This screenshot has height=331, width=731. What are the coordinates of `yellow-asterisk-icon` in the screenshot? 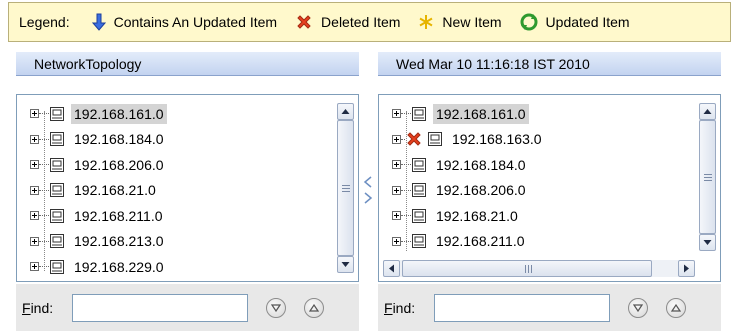 It's located at (426, 22).